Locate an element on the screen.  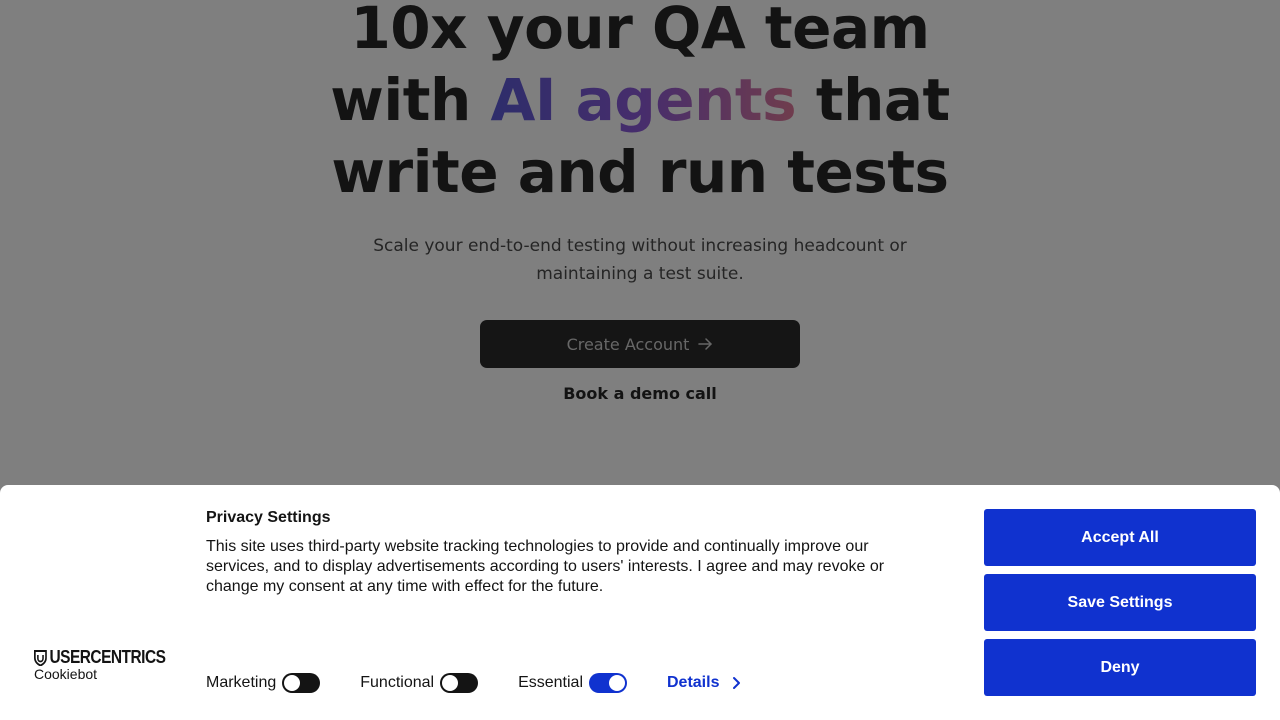
save-settings-button: Save Settings is located at coordinates (1120, 602).